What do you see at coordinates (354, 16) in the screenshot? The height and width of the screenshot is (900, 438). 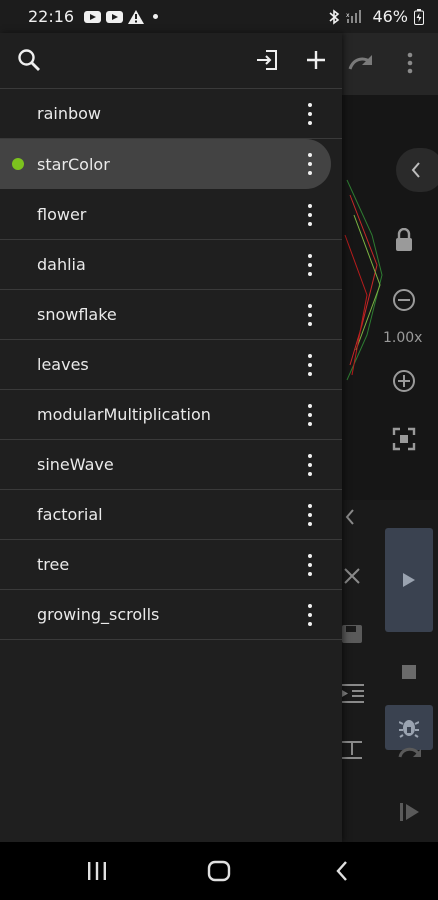 I see `signal-icon: x` at bounding box center [354, 16].